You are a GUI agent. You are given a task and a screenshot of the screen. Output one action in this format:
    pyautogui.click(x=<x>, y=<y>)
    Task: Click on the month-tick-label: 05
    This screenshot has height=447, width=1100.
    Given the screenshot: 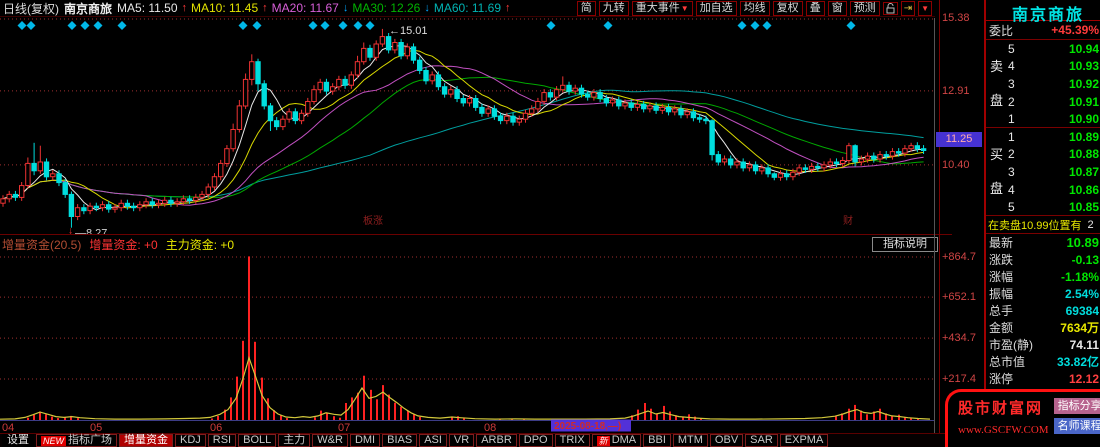 What is the action you would take?
    pyautogui.click(x=96, y=427)
    